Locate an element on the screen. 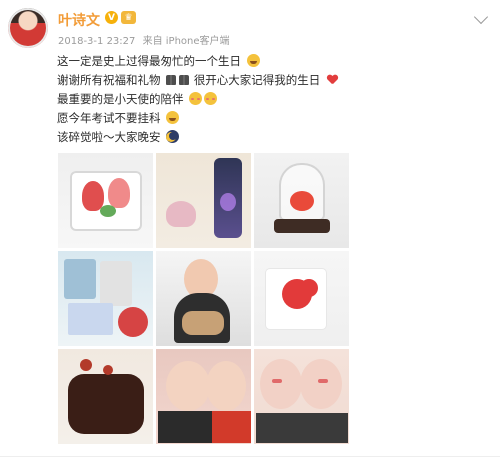 The width and height of the screenshot is (500, 457). post-source: 来自 iPhone客户端 is located at coordinates (186, 41).